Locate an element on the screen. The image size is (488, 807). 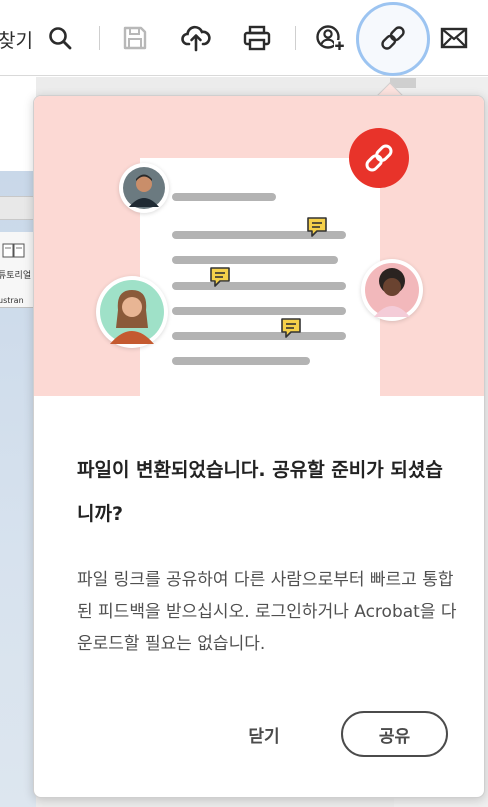
panel-footer-text: ustran is located at coordinates (12, 300).